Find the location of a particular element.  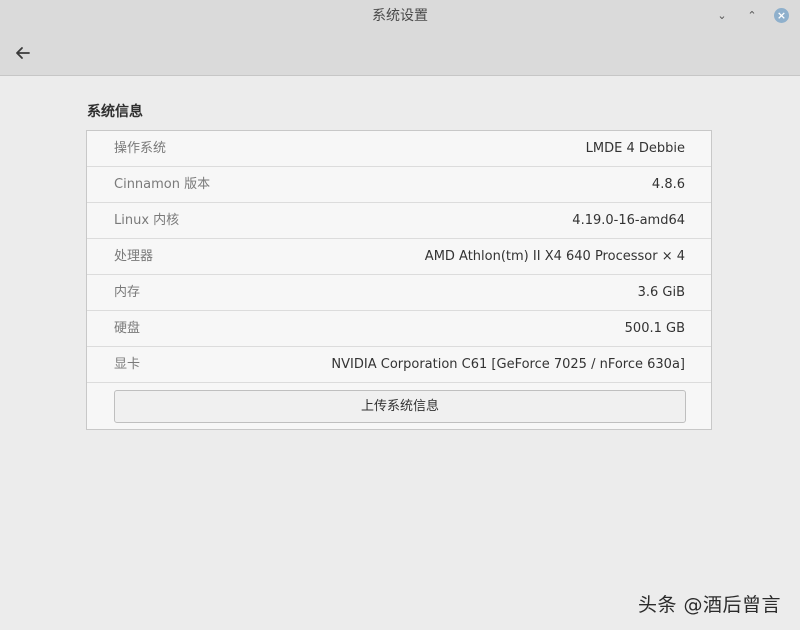

watermark: 头条 @酒后曾言 is located at coordinates (710, 605).